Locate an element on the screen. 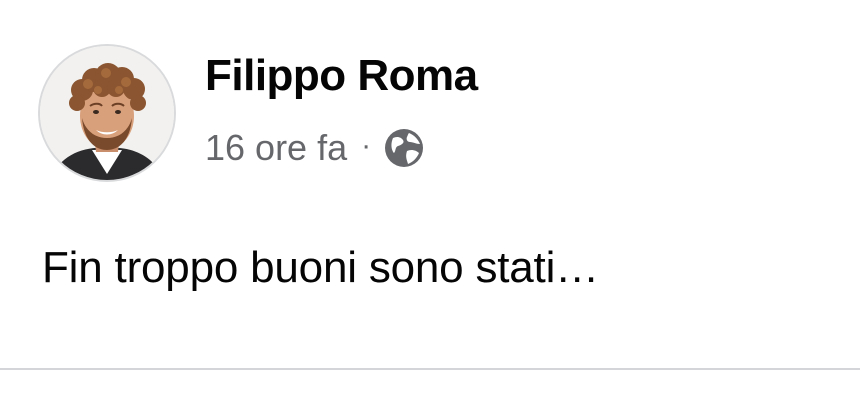  profile-photo is located at coordinates (107, 113).